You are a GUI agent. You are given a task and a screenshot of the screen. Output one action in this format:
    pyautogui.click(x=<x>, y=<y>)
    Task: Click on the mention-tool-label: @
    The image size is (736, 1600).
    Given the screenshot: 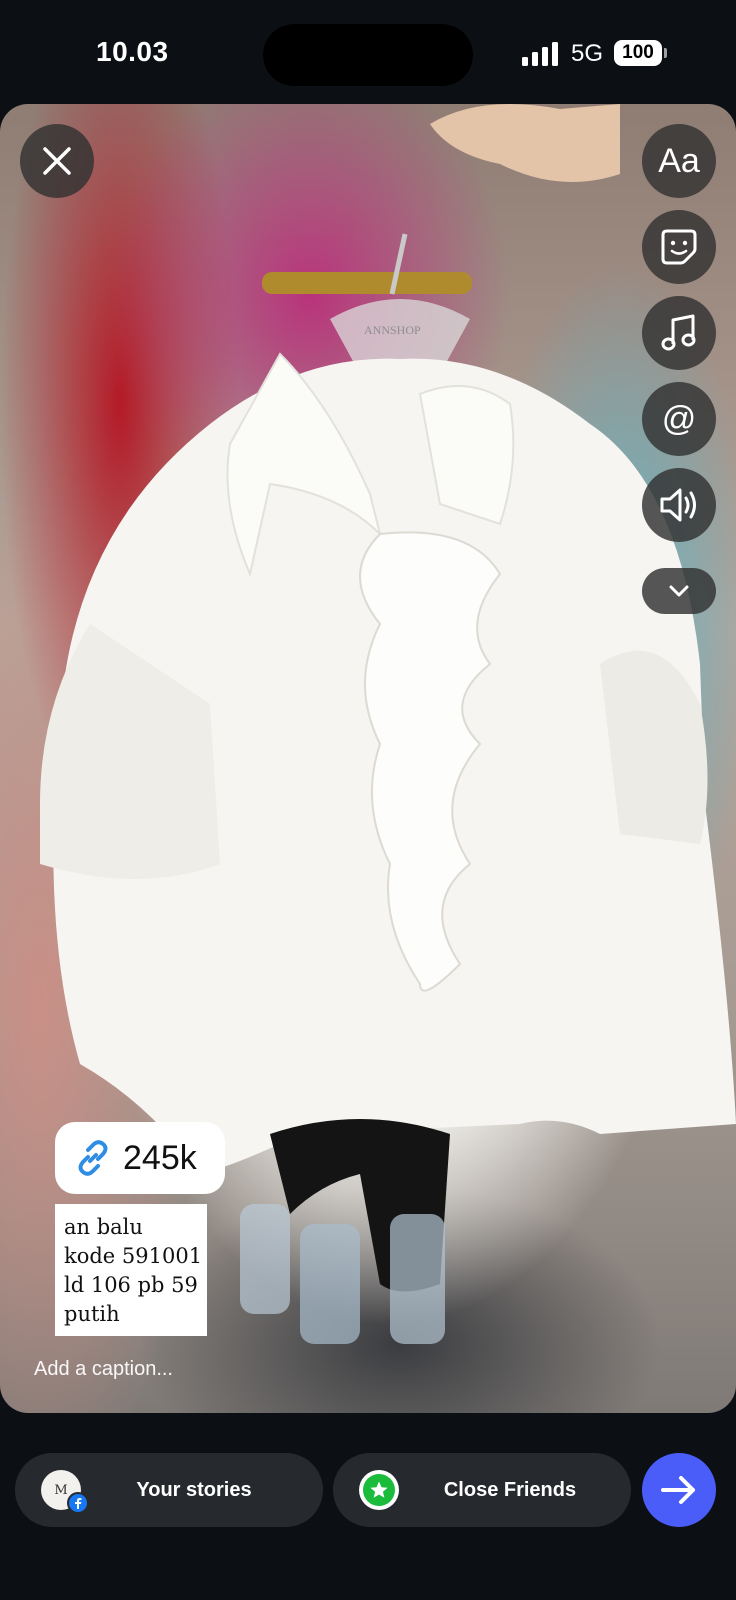 What is the action you would take?
    pyautogui.click(x=679, y=418)
    